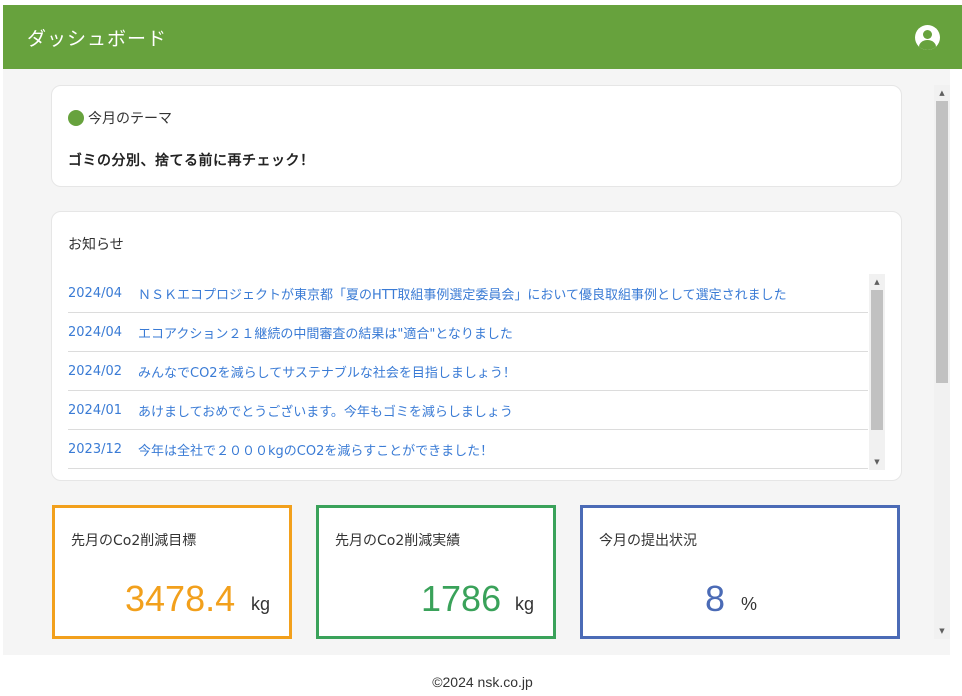 The height and width of the screenshot is (696, 962). I want to click on co2-result-card: 先月のCo2削減実績 1786 kg, so click(436, 572).